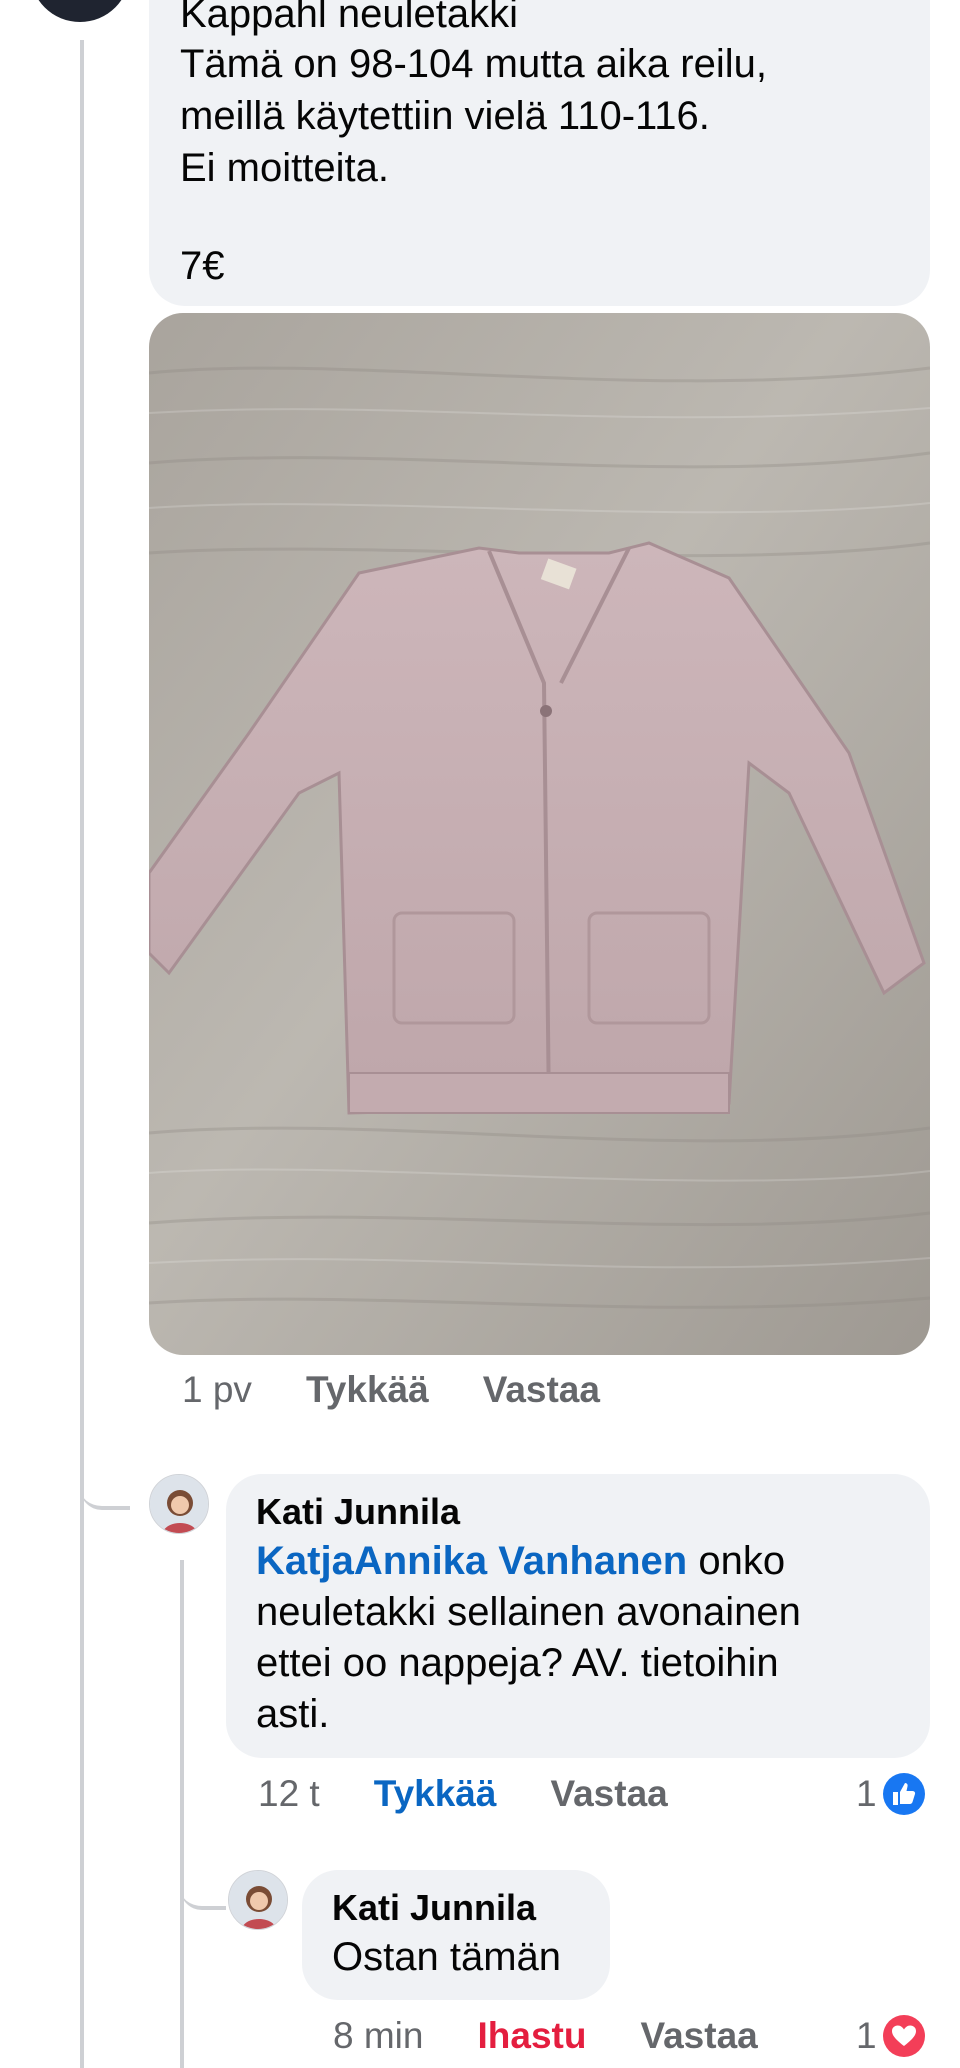 The width and height of the screenshot is (960, 2068). What do you see at coordinates (434, 1908) in the screenshot?
I see `reply-author: Kati Junnila` at bounding box center [434, 1908].